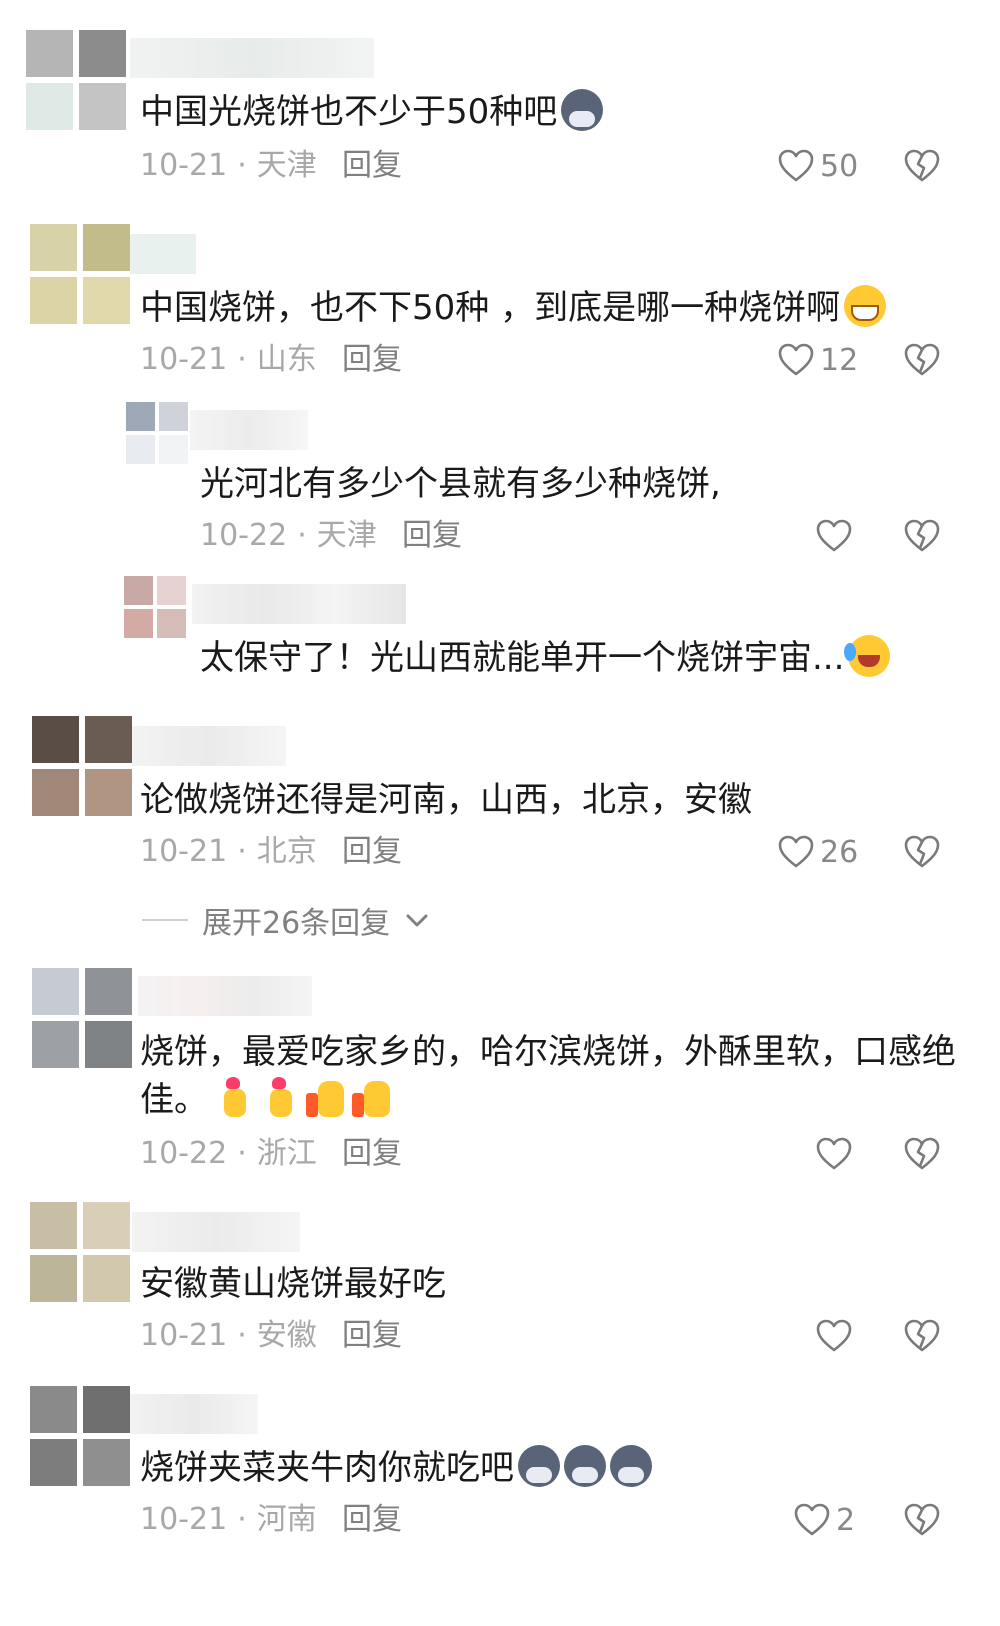 The height and width of the screenshot is (1626, 1000). I want to click on like-button: 50, so click(818, 166).